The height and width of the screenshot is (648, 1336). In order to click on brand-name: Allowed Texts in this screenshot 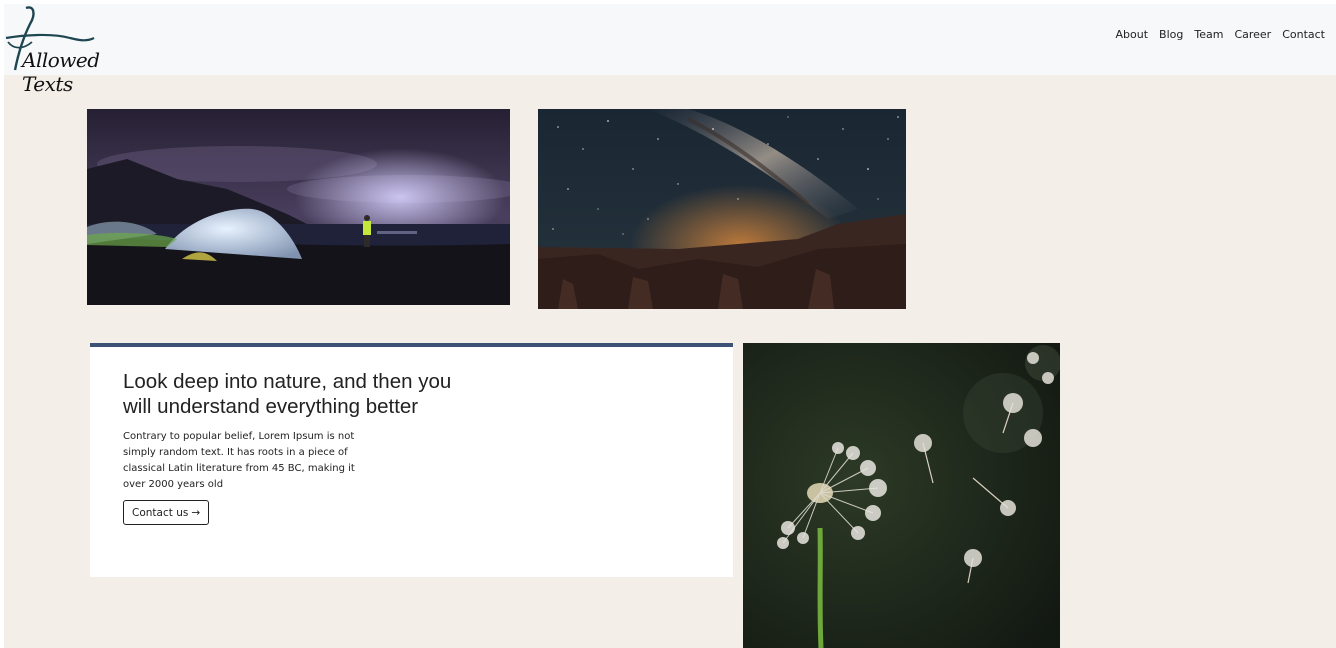, I will do `click(61, 72)`.